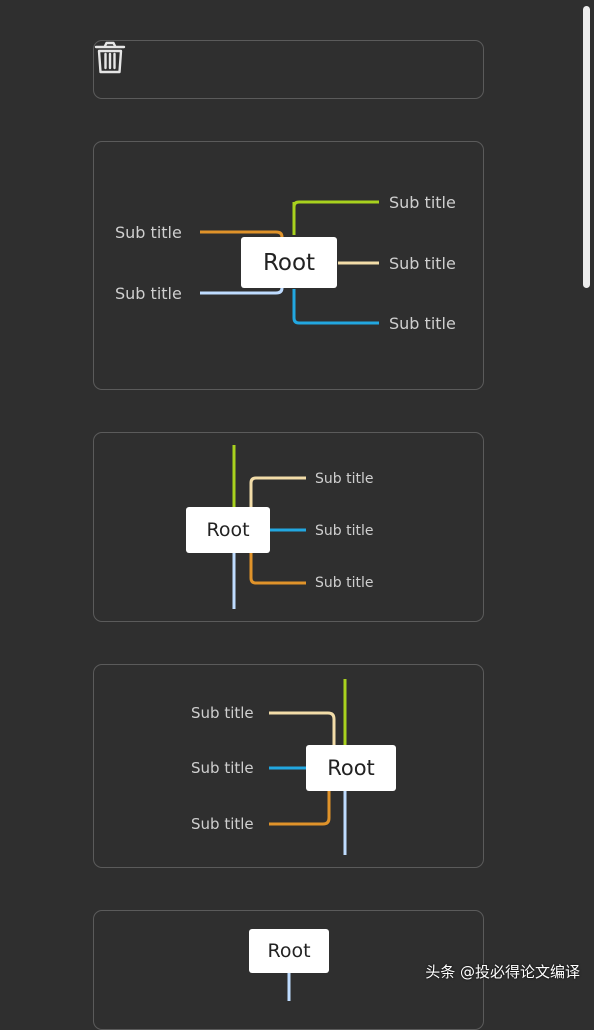  What do you see at coordinates (586, 147) in the screenshot?
I see `scrollbar` at bounding box center [586, 147].